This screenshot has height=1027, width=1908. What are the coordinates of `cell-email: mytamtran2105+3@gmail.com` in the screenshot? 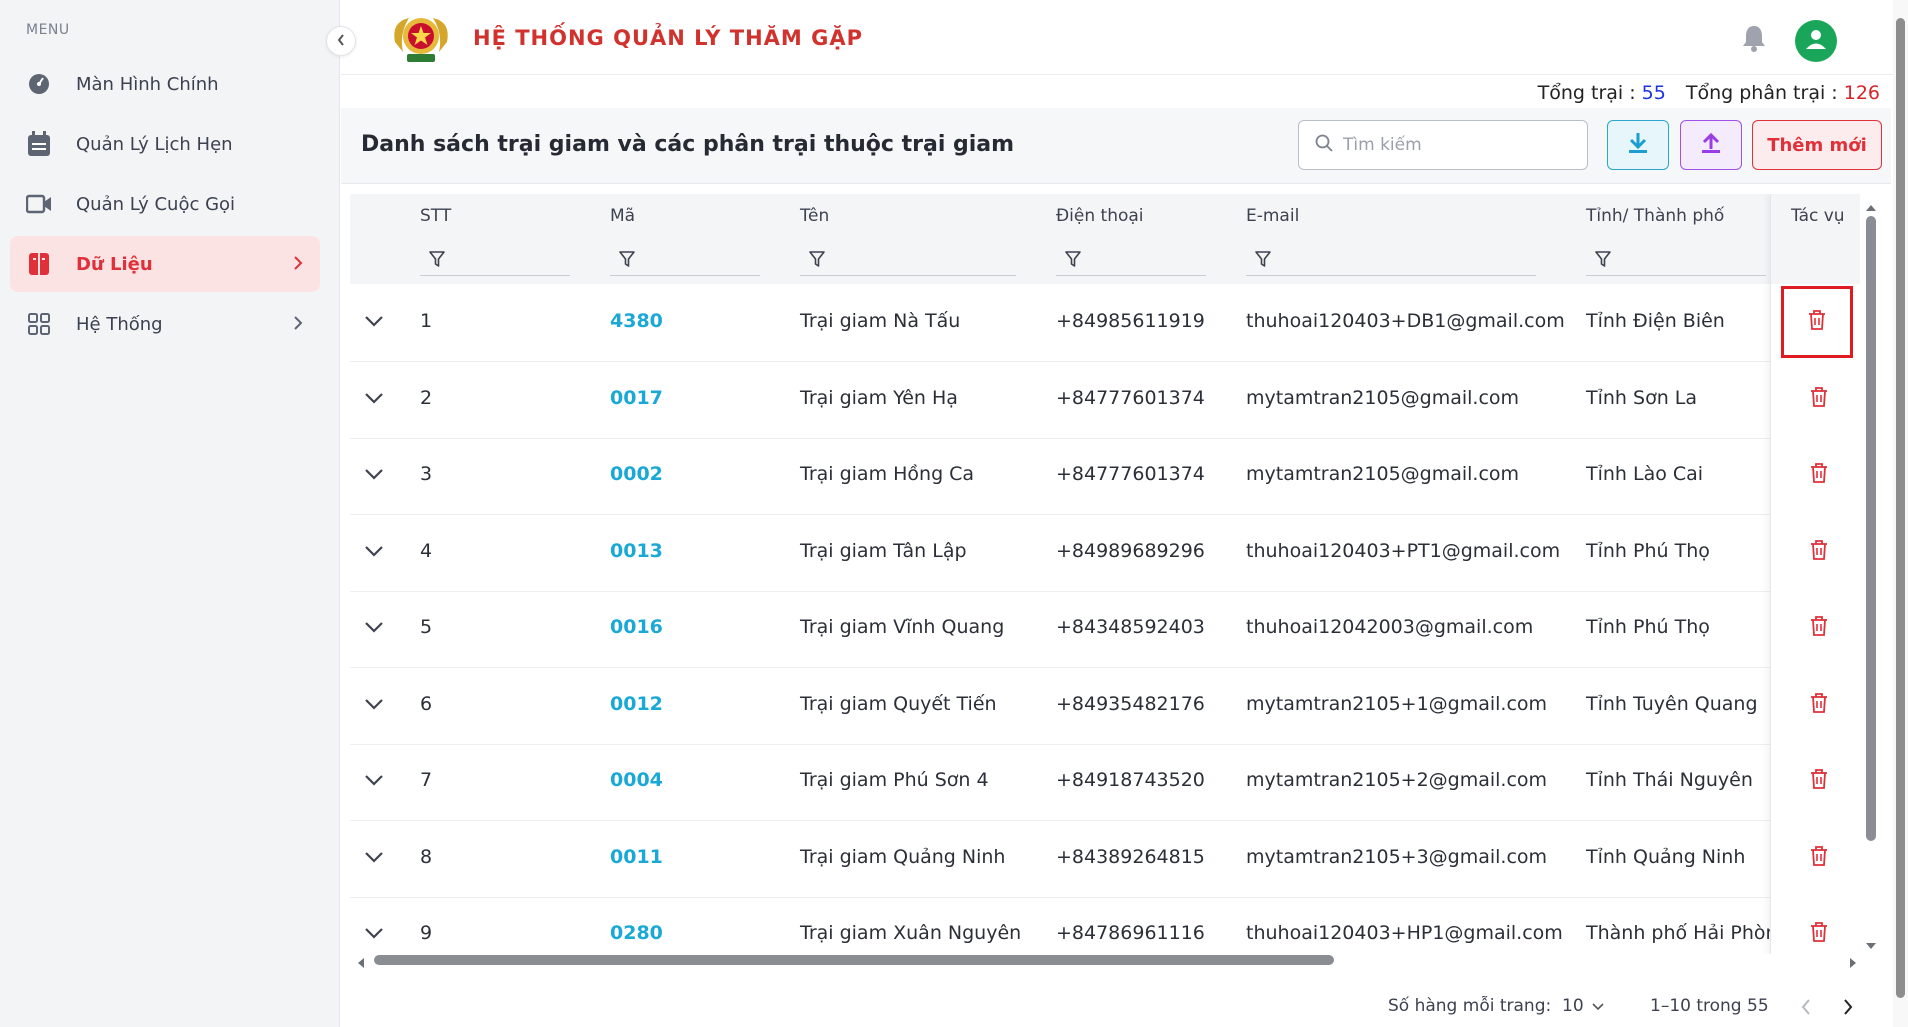 It's located at (1397, 856).